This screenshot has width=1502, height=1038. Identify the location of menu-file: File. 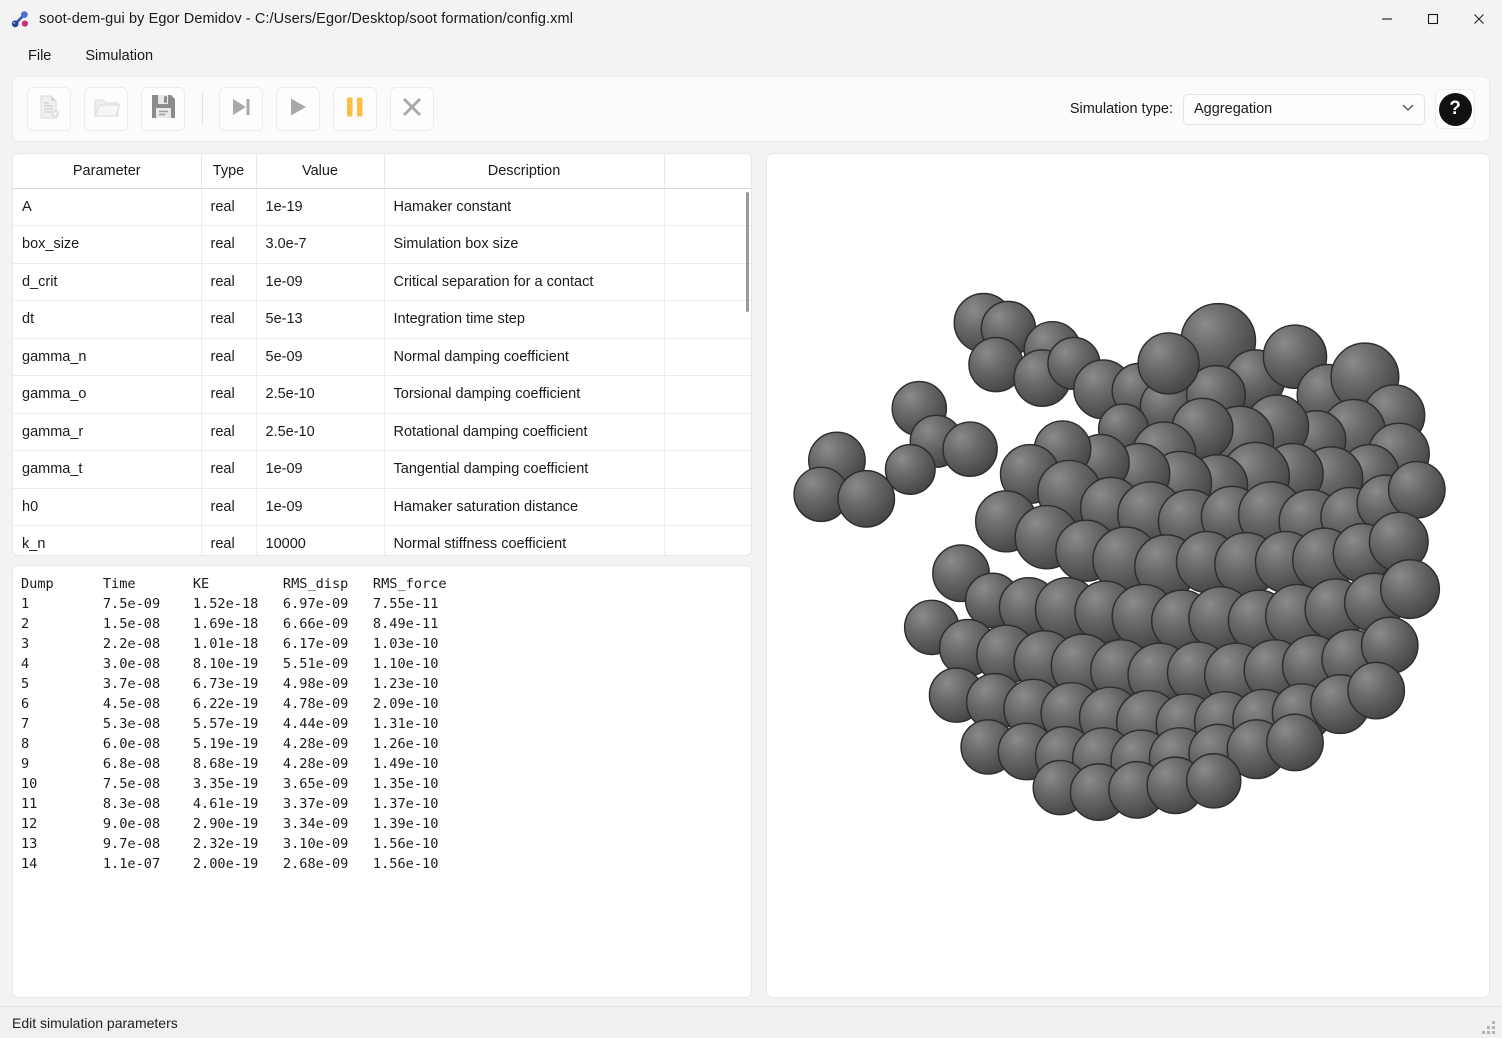
(39, 56).